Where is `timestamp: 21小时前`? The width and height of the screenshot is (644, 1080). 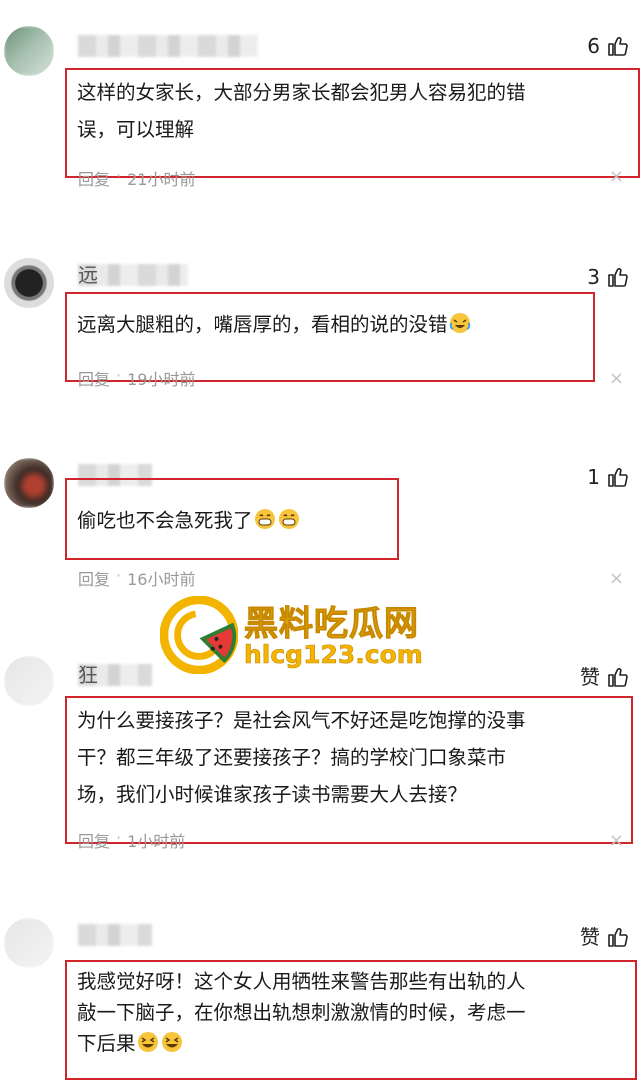
timestamp: 21小时前 is located at coordinates (161, 179).